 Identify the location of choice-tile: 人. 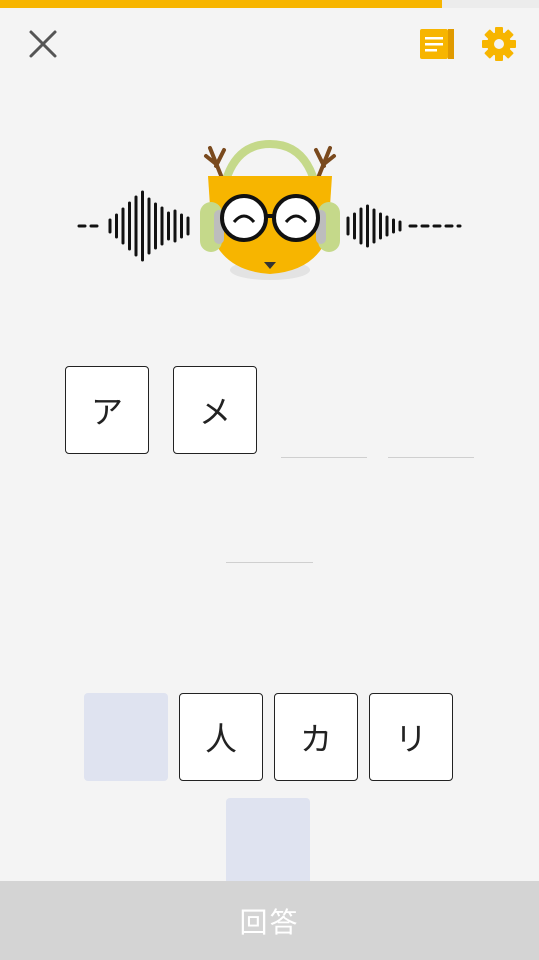
(221, 737).